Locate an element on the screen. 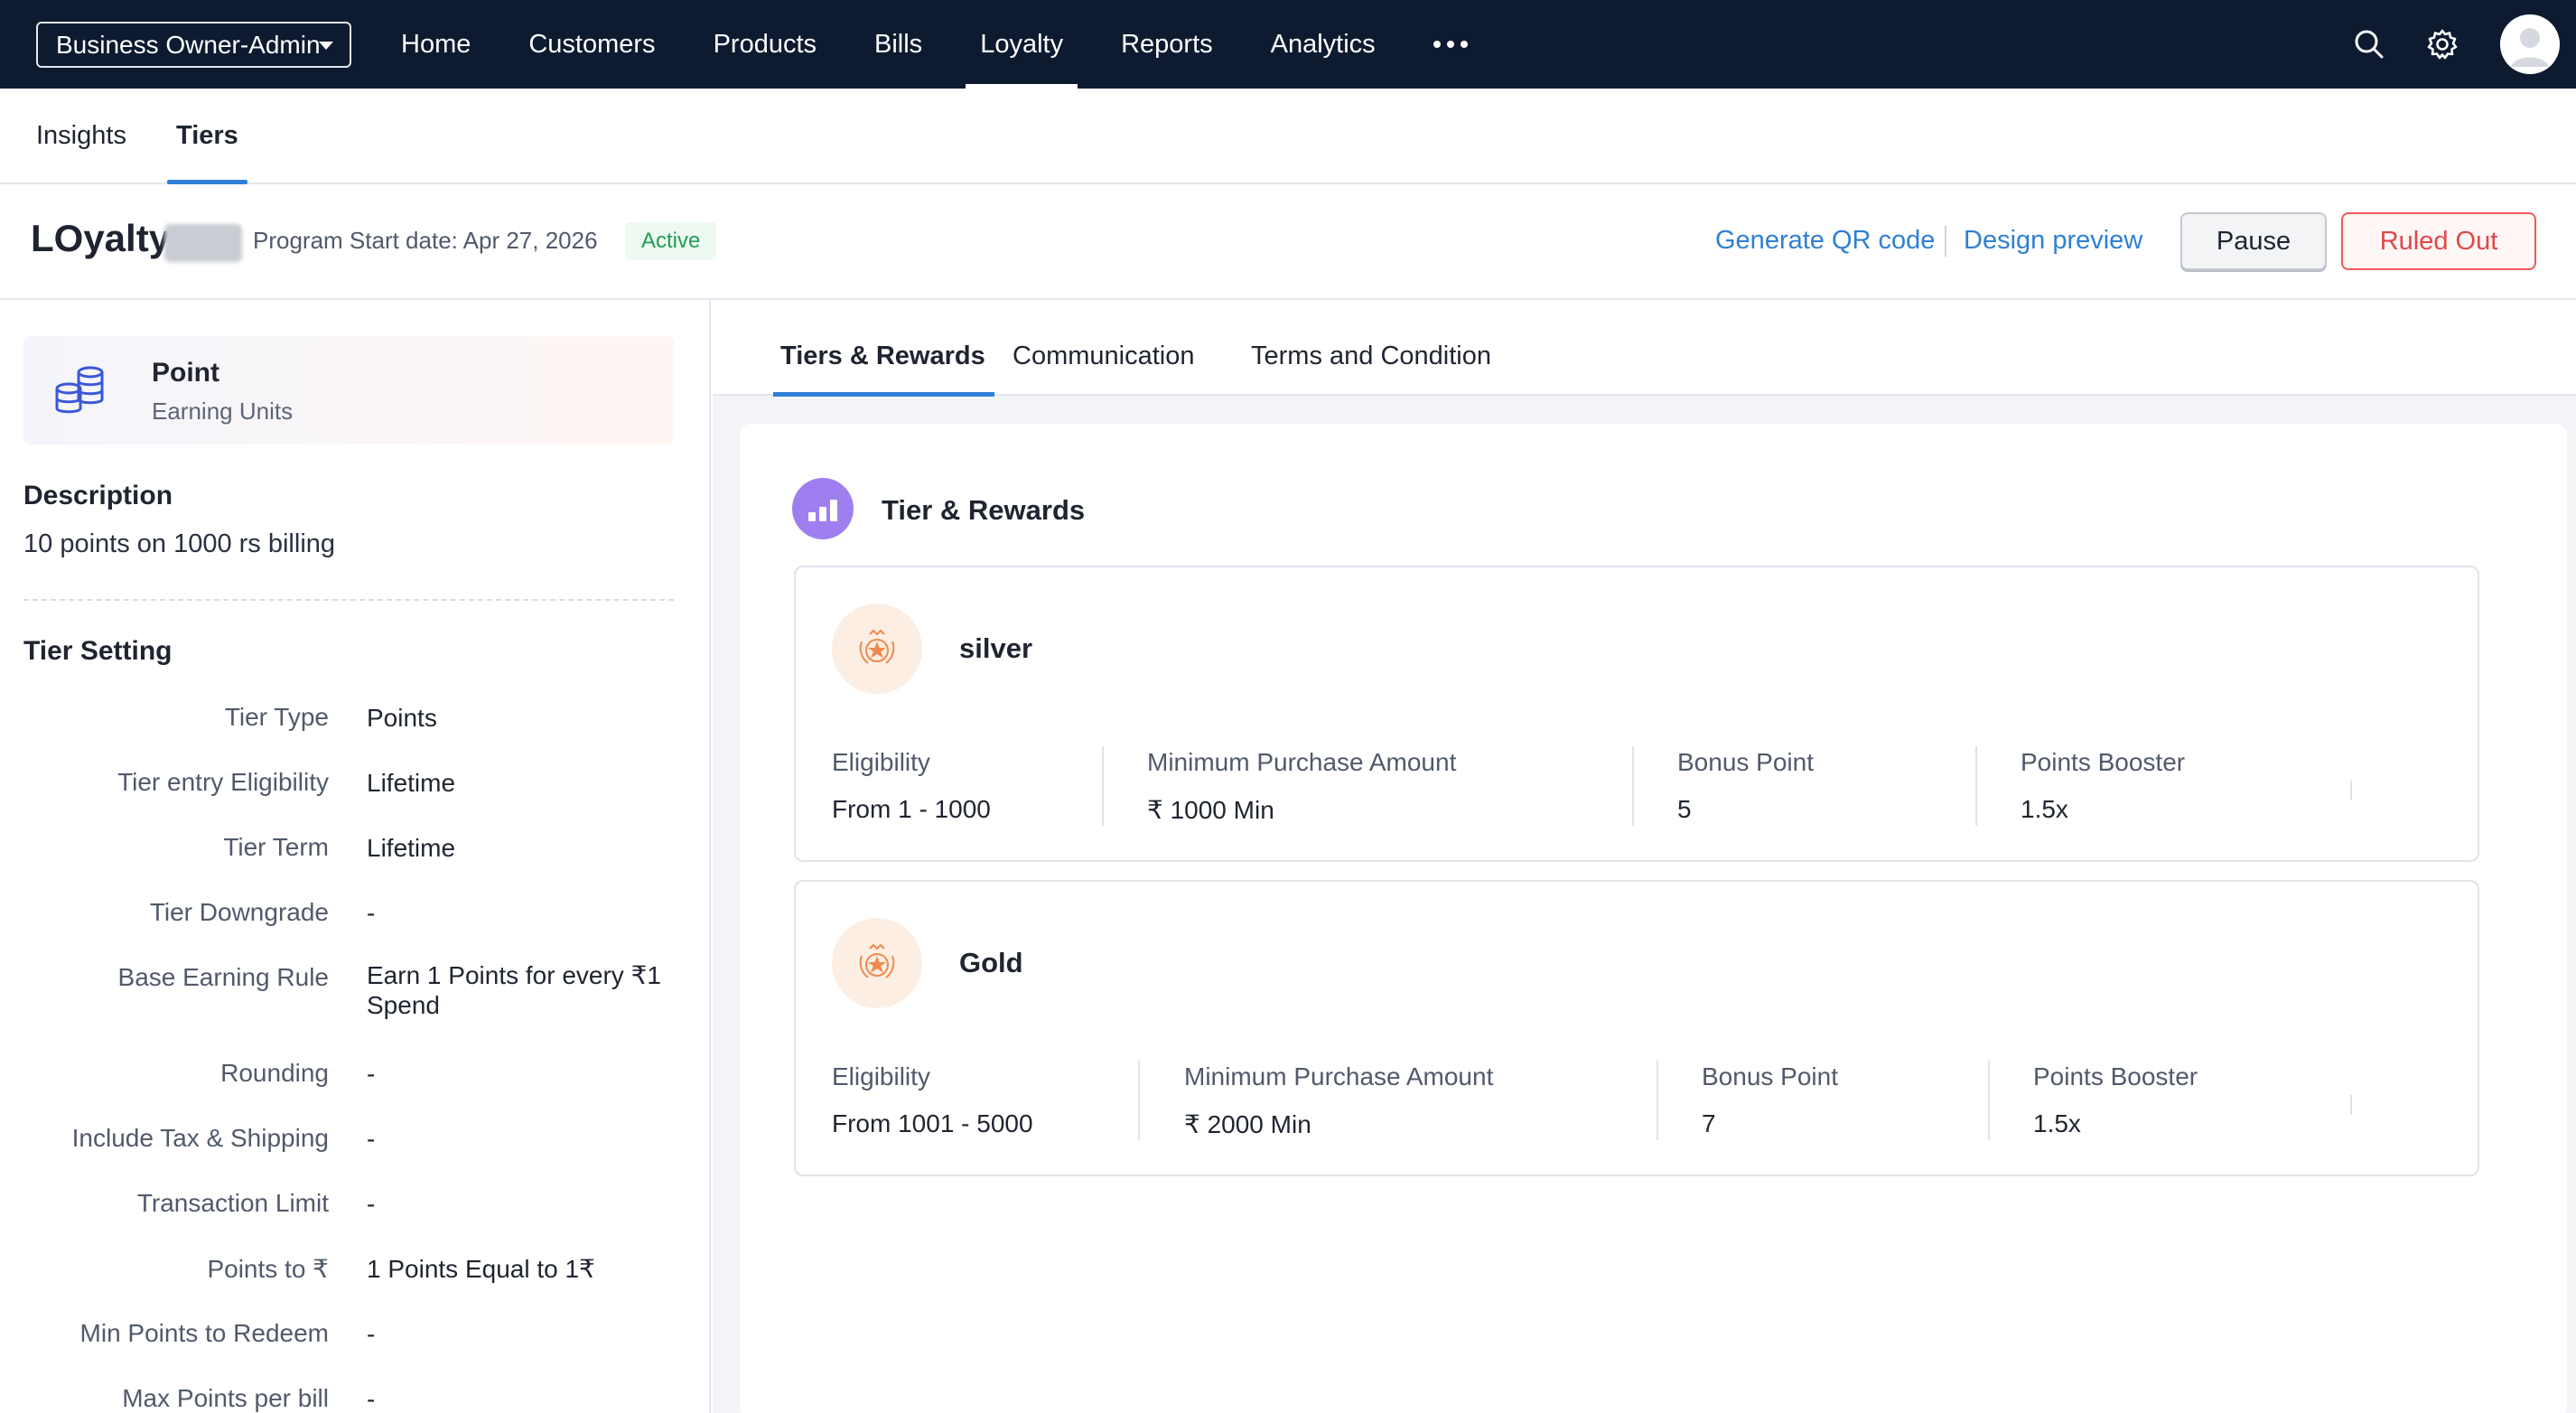 The image size is (2576, 1413). program-title: LOyalty is located at coordinates (101, 238).